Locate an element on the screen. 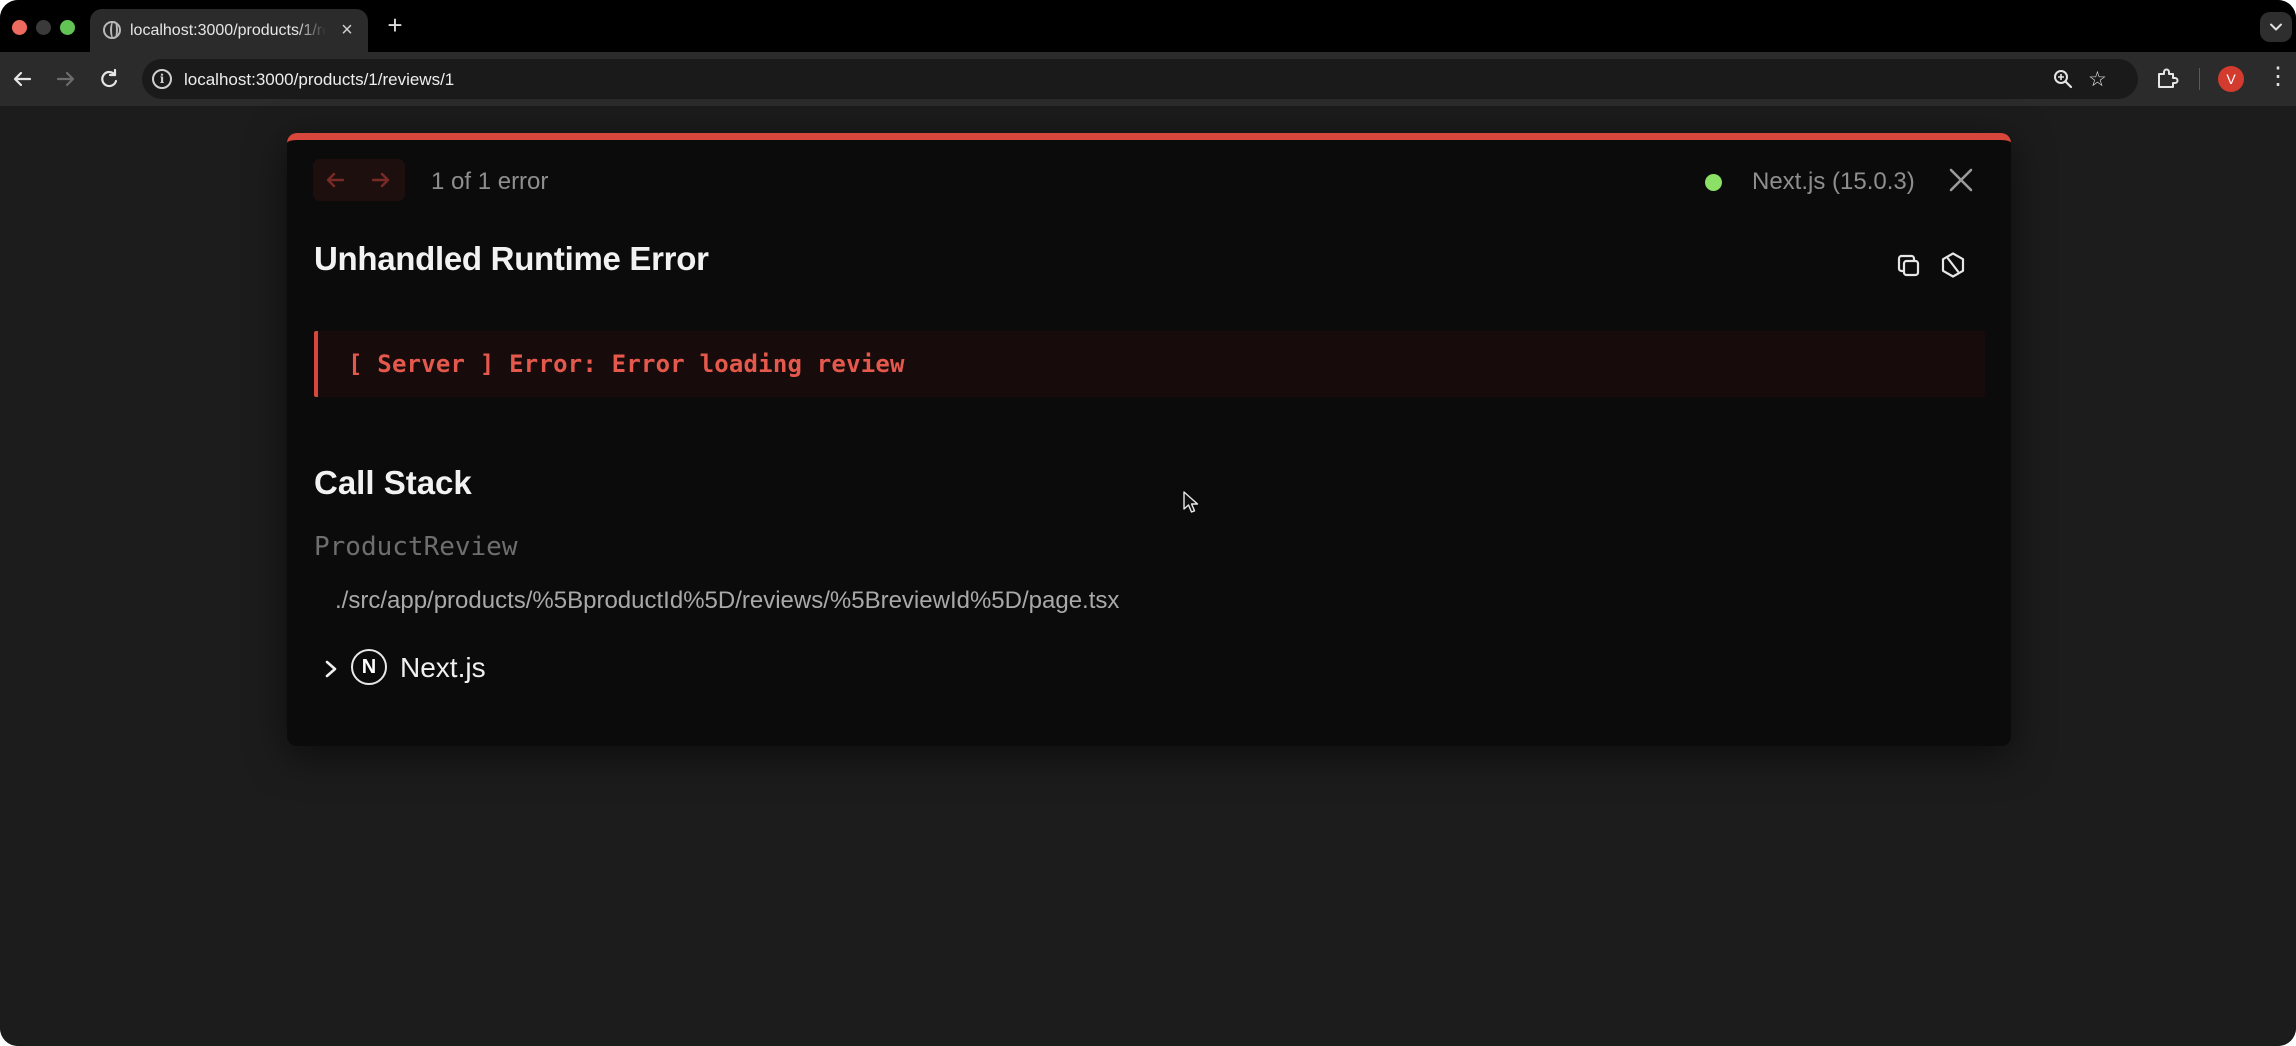 This screenshot has width=2296, height=1046. previous-error-button is located at coordinates (335, 180).